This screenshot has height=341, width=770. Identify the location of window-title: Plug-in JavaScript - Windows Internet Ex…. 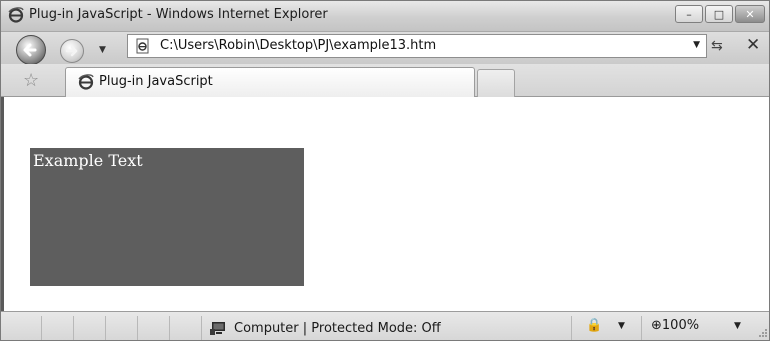
(178, 14).